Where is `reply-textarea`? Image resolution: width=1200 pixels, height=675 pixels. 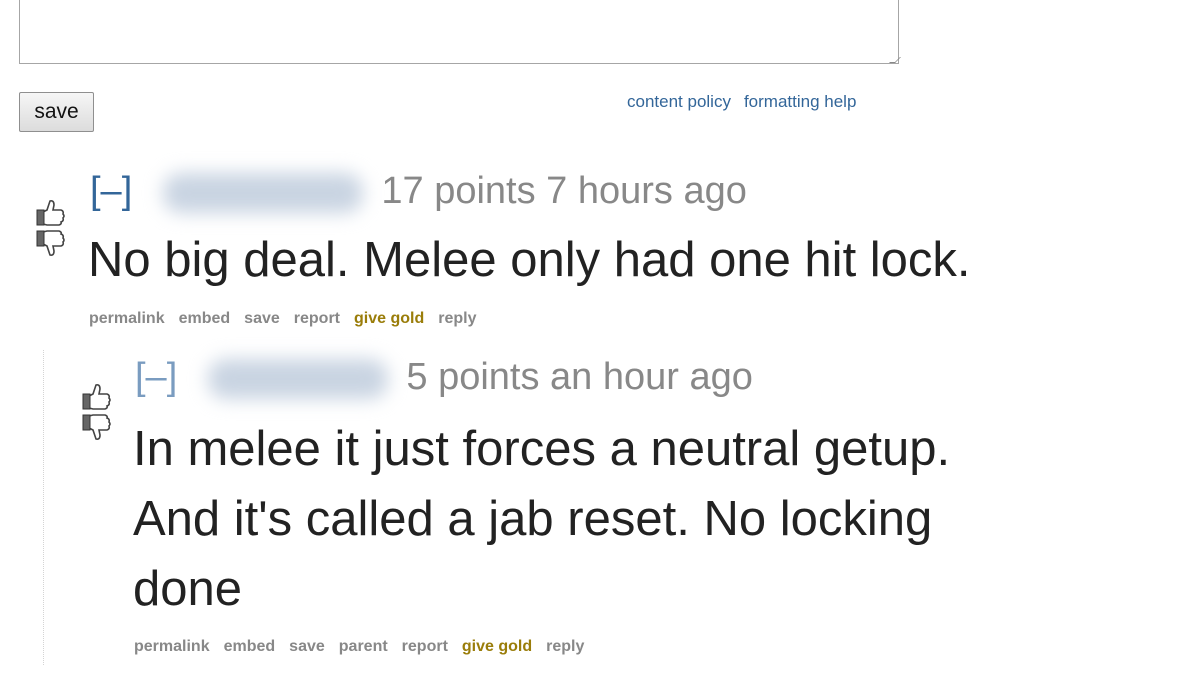
reply-textarea is located at coordinates (459, 32).